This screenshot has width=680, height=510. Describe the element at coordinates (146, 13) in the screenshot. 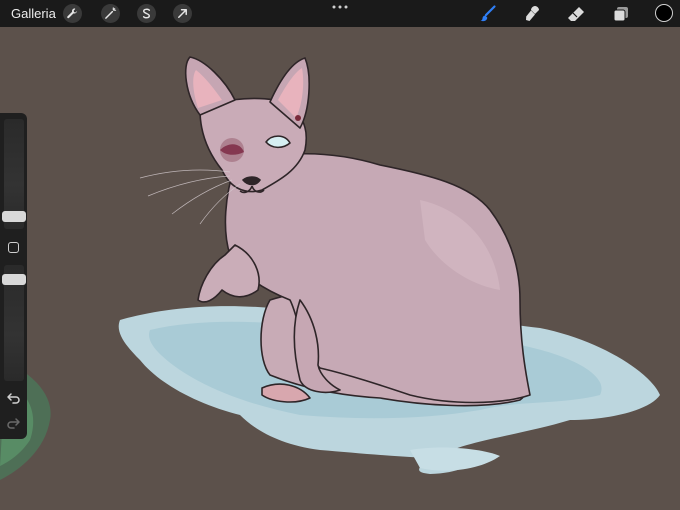

I see `selection-s-icon` at that location.